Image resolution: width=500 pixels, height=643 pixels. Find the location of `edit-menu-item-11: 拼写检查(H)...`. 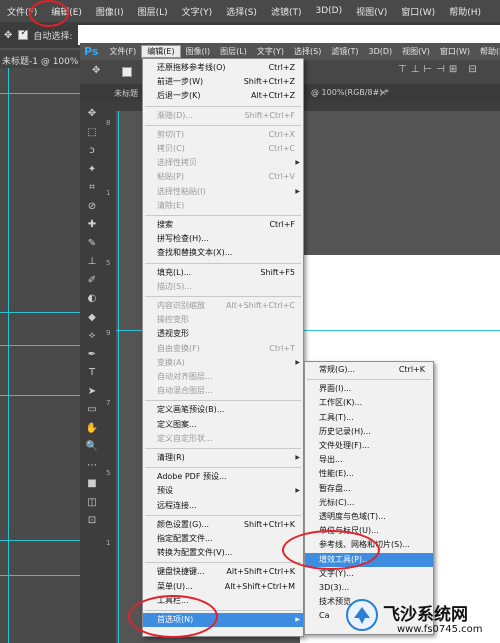

edit-menu-item-11: 拼写检查(H)... is located at coordinates (223, 239).